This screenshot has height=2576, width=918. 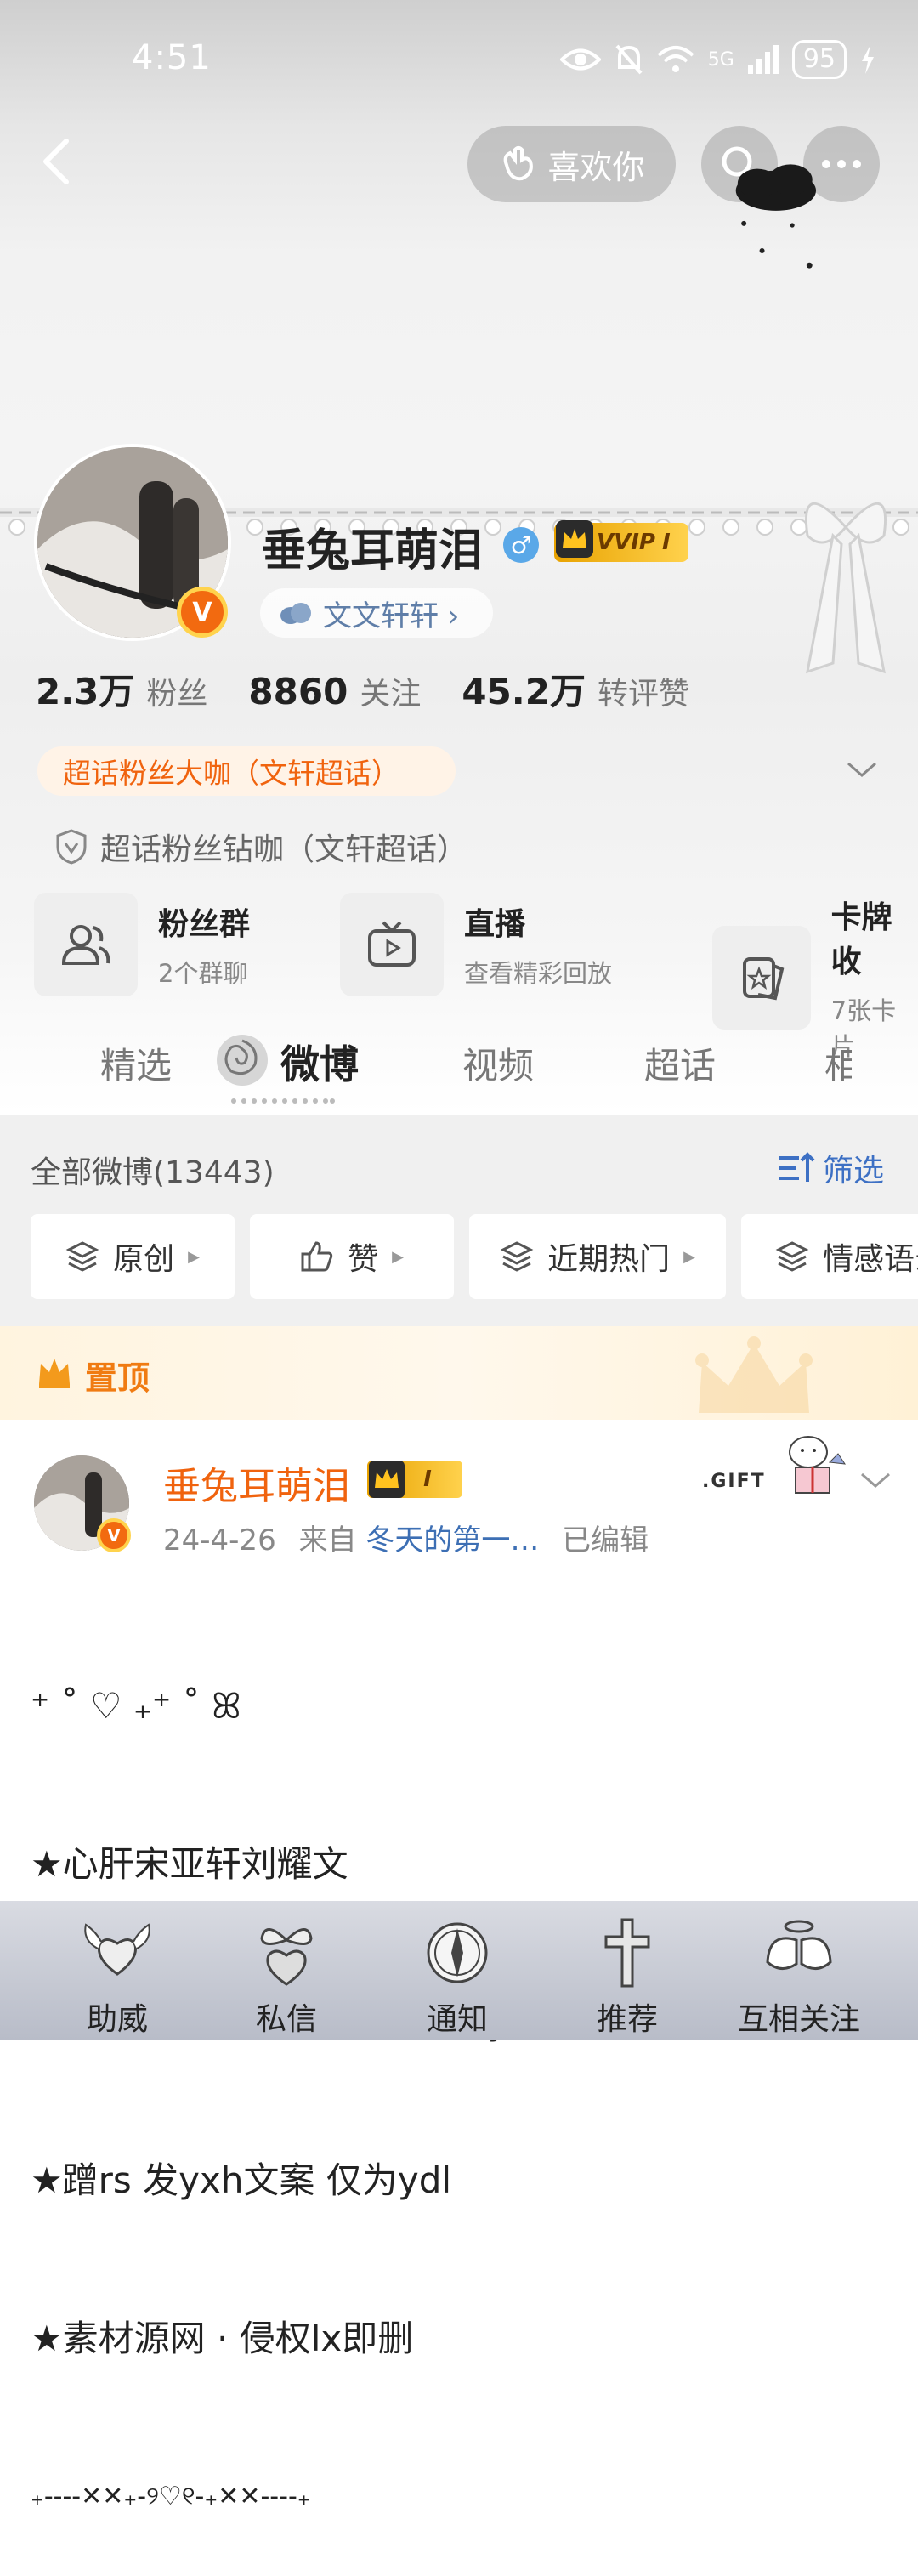 I want to click on post-date: 24-4-26, so click(x=219, y=1541).